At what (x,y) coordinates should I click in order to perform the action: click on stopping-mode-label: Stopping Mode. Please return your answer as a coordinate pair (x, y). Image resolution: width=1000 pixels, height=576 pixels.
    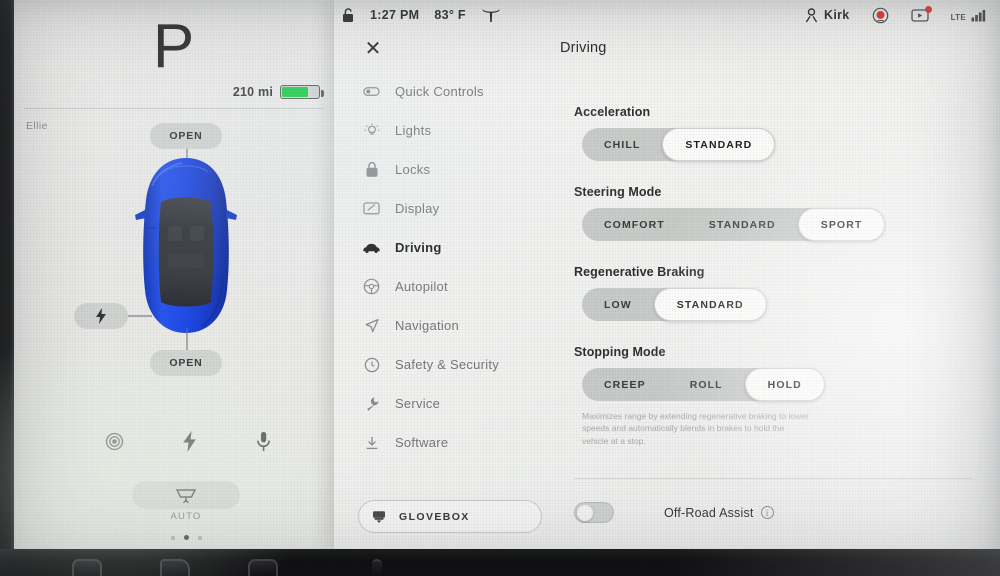
    Looking at the image, I should click on (620, 352).